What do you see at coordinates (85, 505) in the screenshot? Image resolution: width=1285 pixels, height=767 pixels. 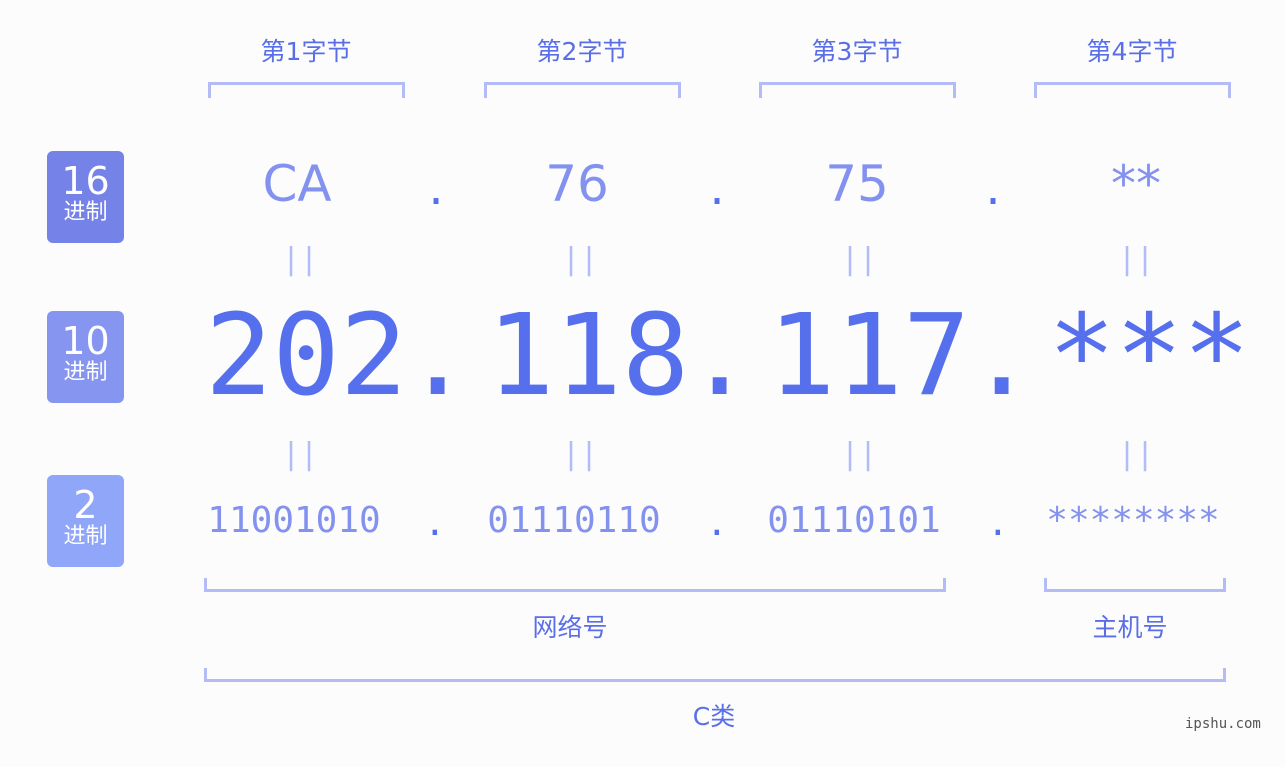 I see `bin-badge-number: 2` at bounding box center [85, 505].